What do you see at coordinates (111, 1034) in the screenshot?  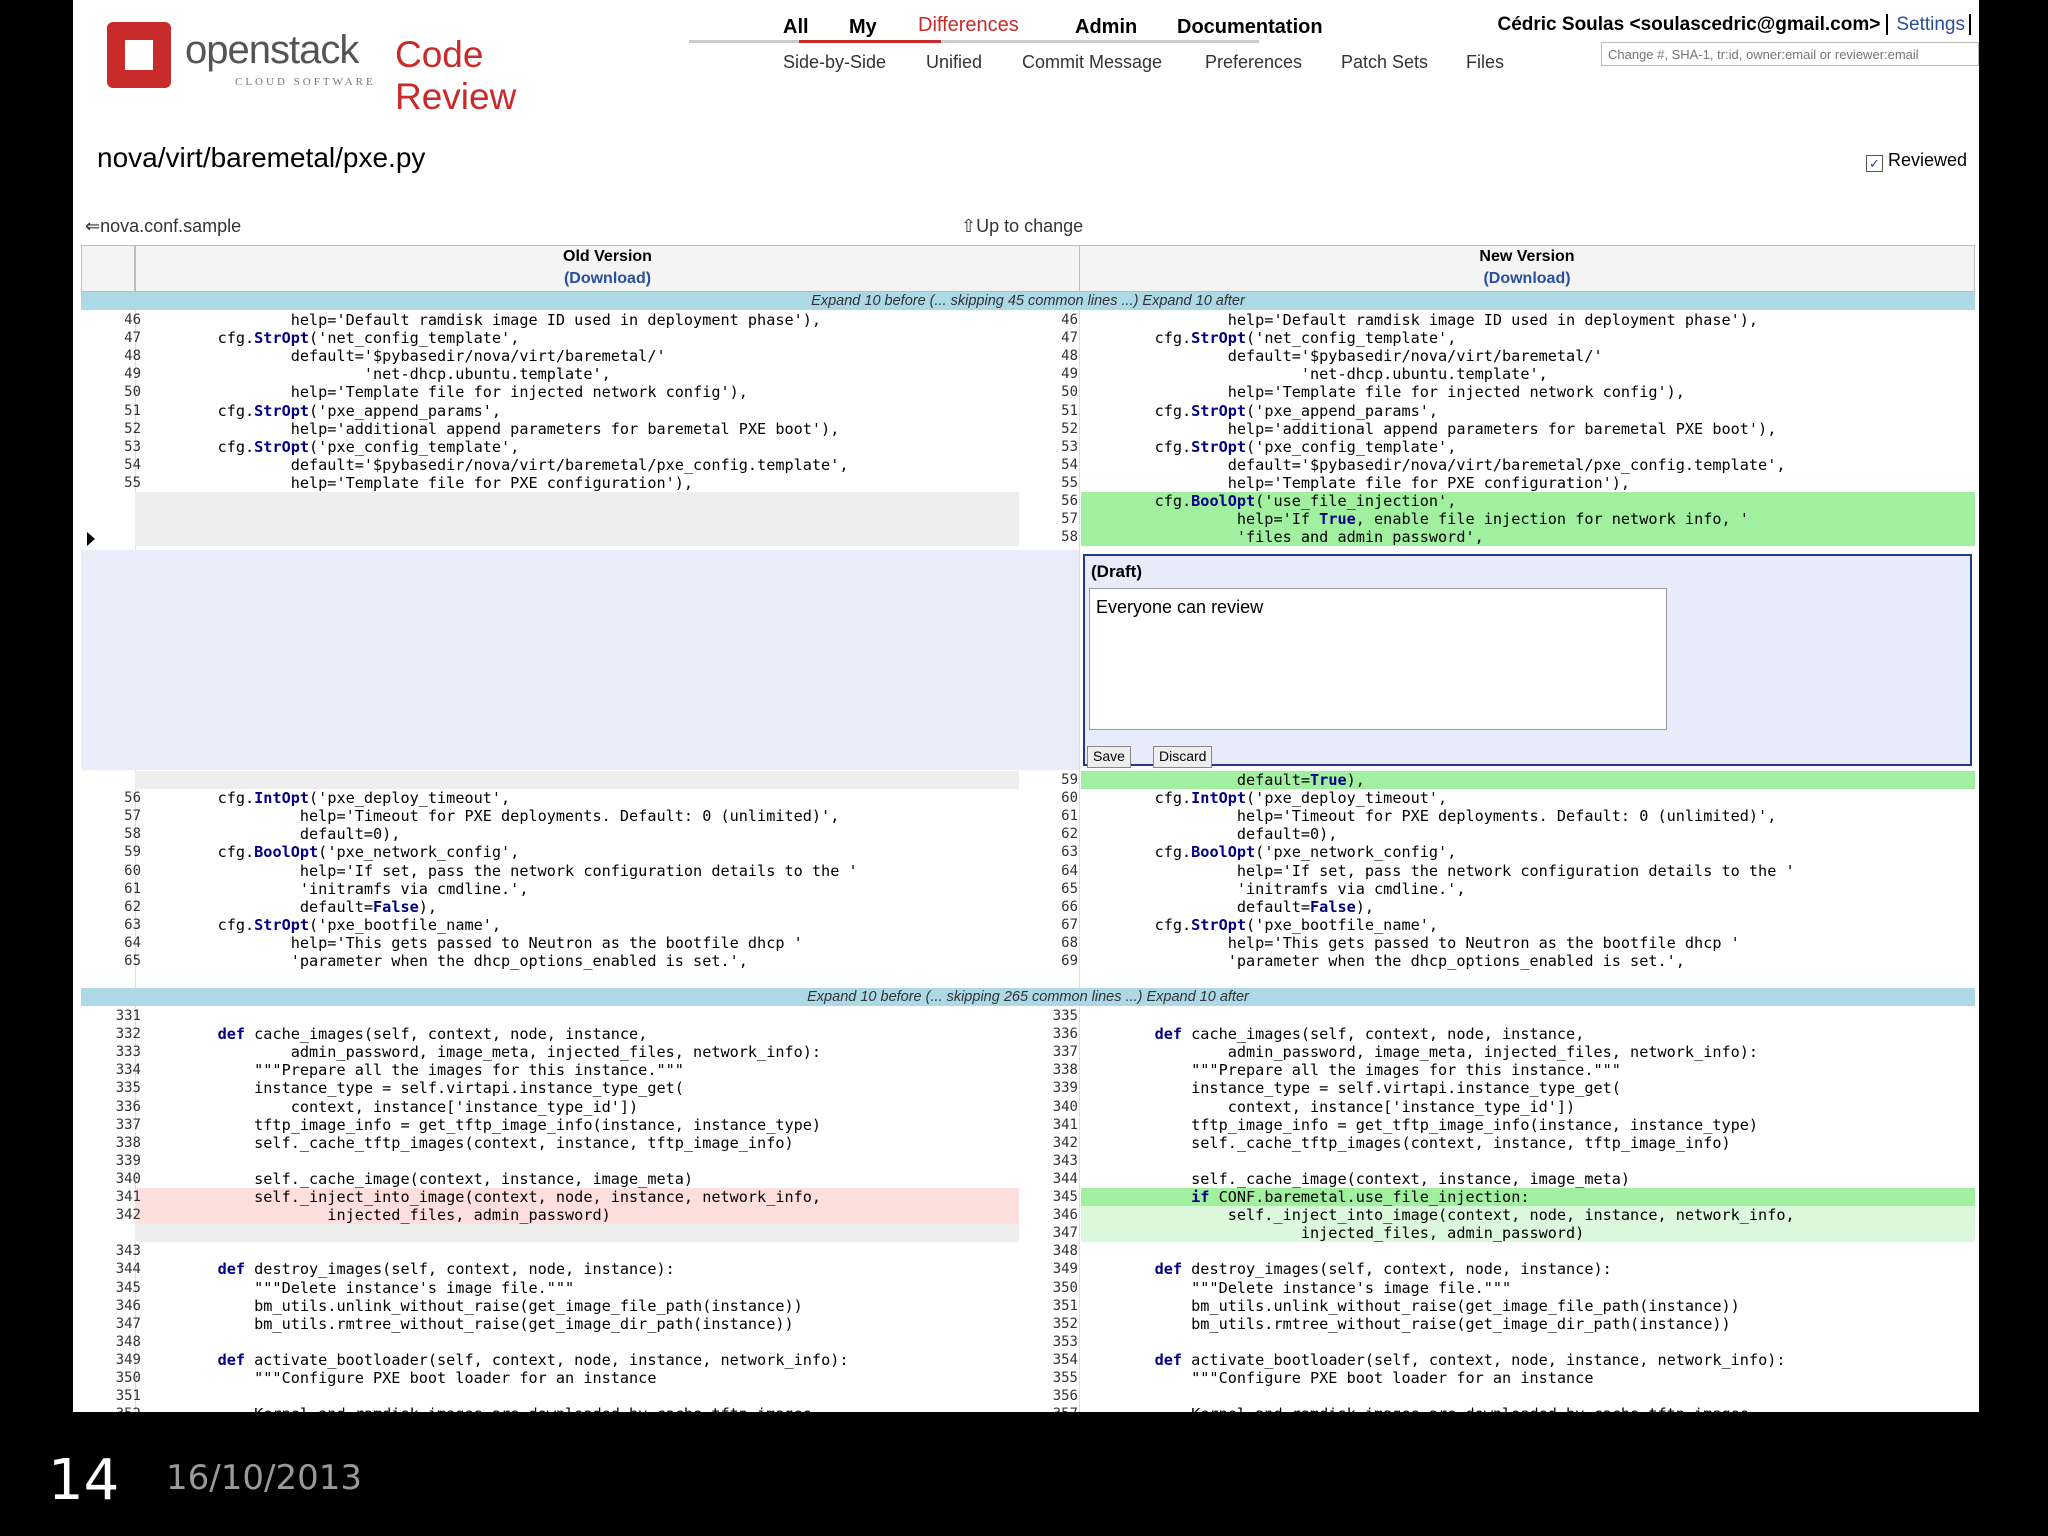 I see `old-line-number: 332` at bounding box center [111, 1034].